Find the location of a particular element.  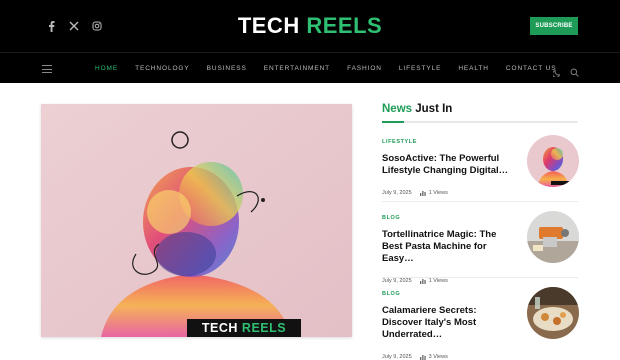

nav-entertainment: ENTERTAINMENT is located at coordinates (297, 68).